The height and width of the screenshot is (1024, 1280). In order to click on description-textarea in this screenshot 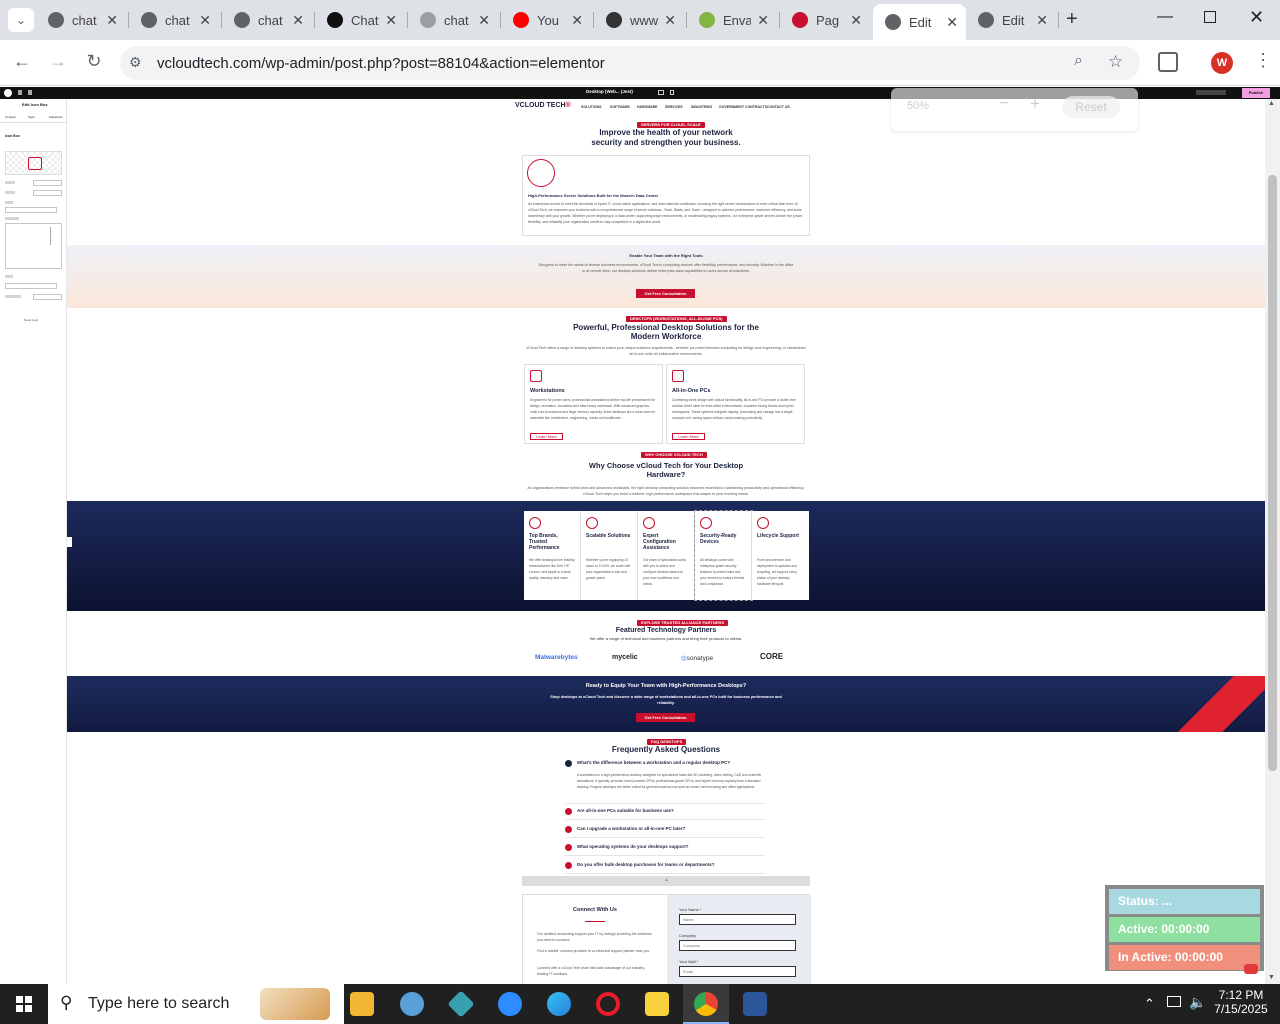, I will do `click(33, 246)`.